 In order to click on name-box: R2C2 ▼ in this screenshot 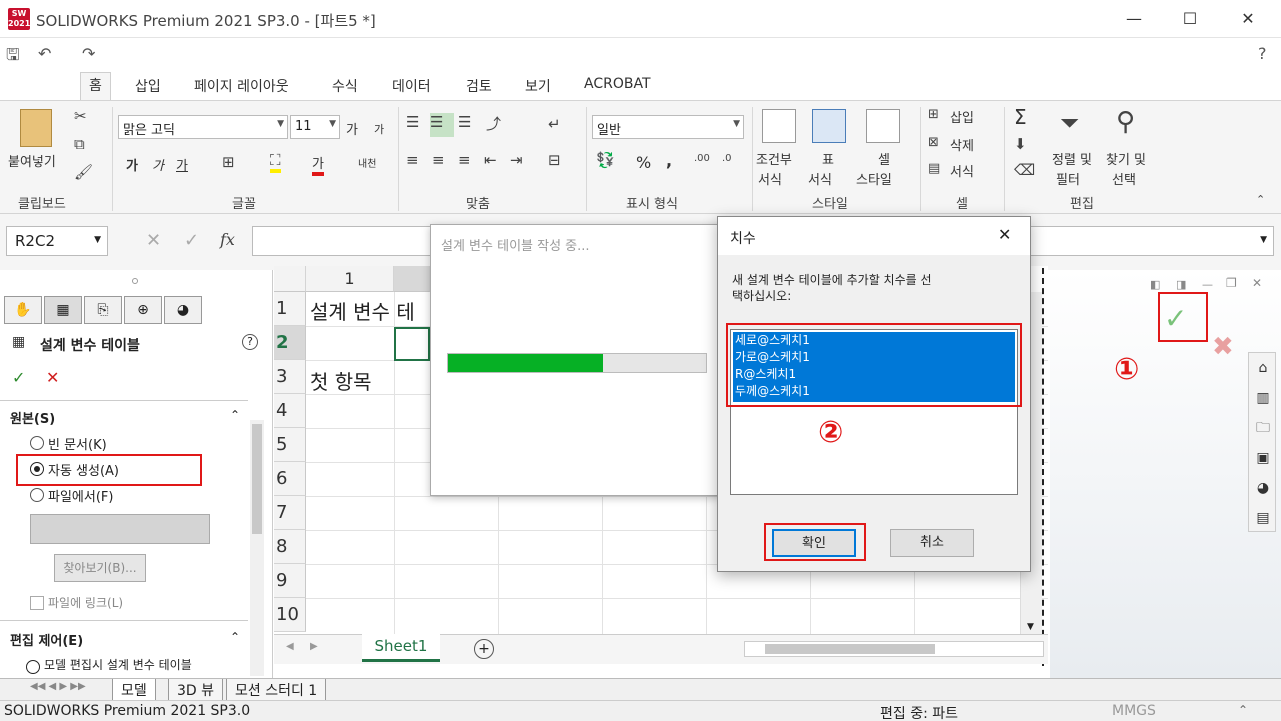, I will do `click(57, 241)`.